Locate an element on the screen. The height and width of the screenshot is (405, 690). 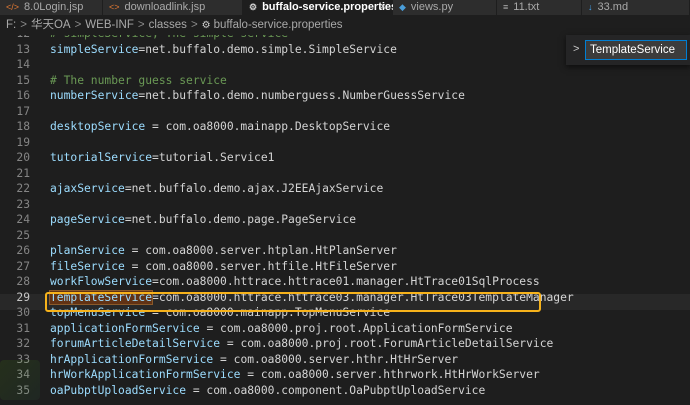
line-number: 29 is located at coordinates (23, 297).